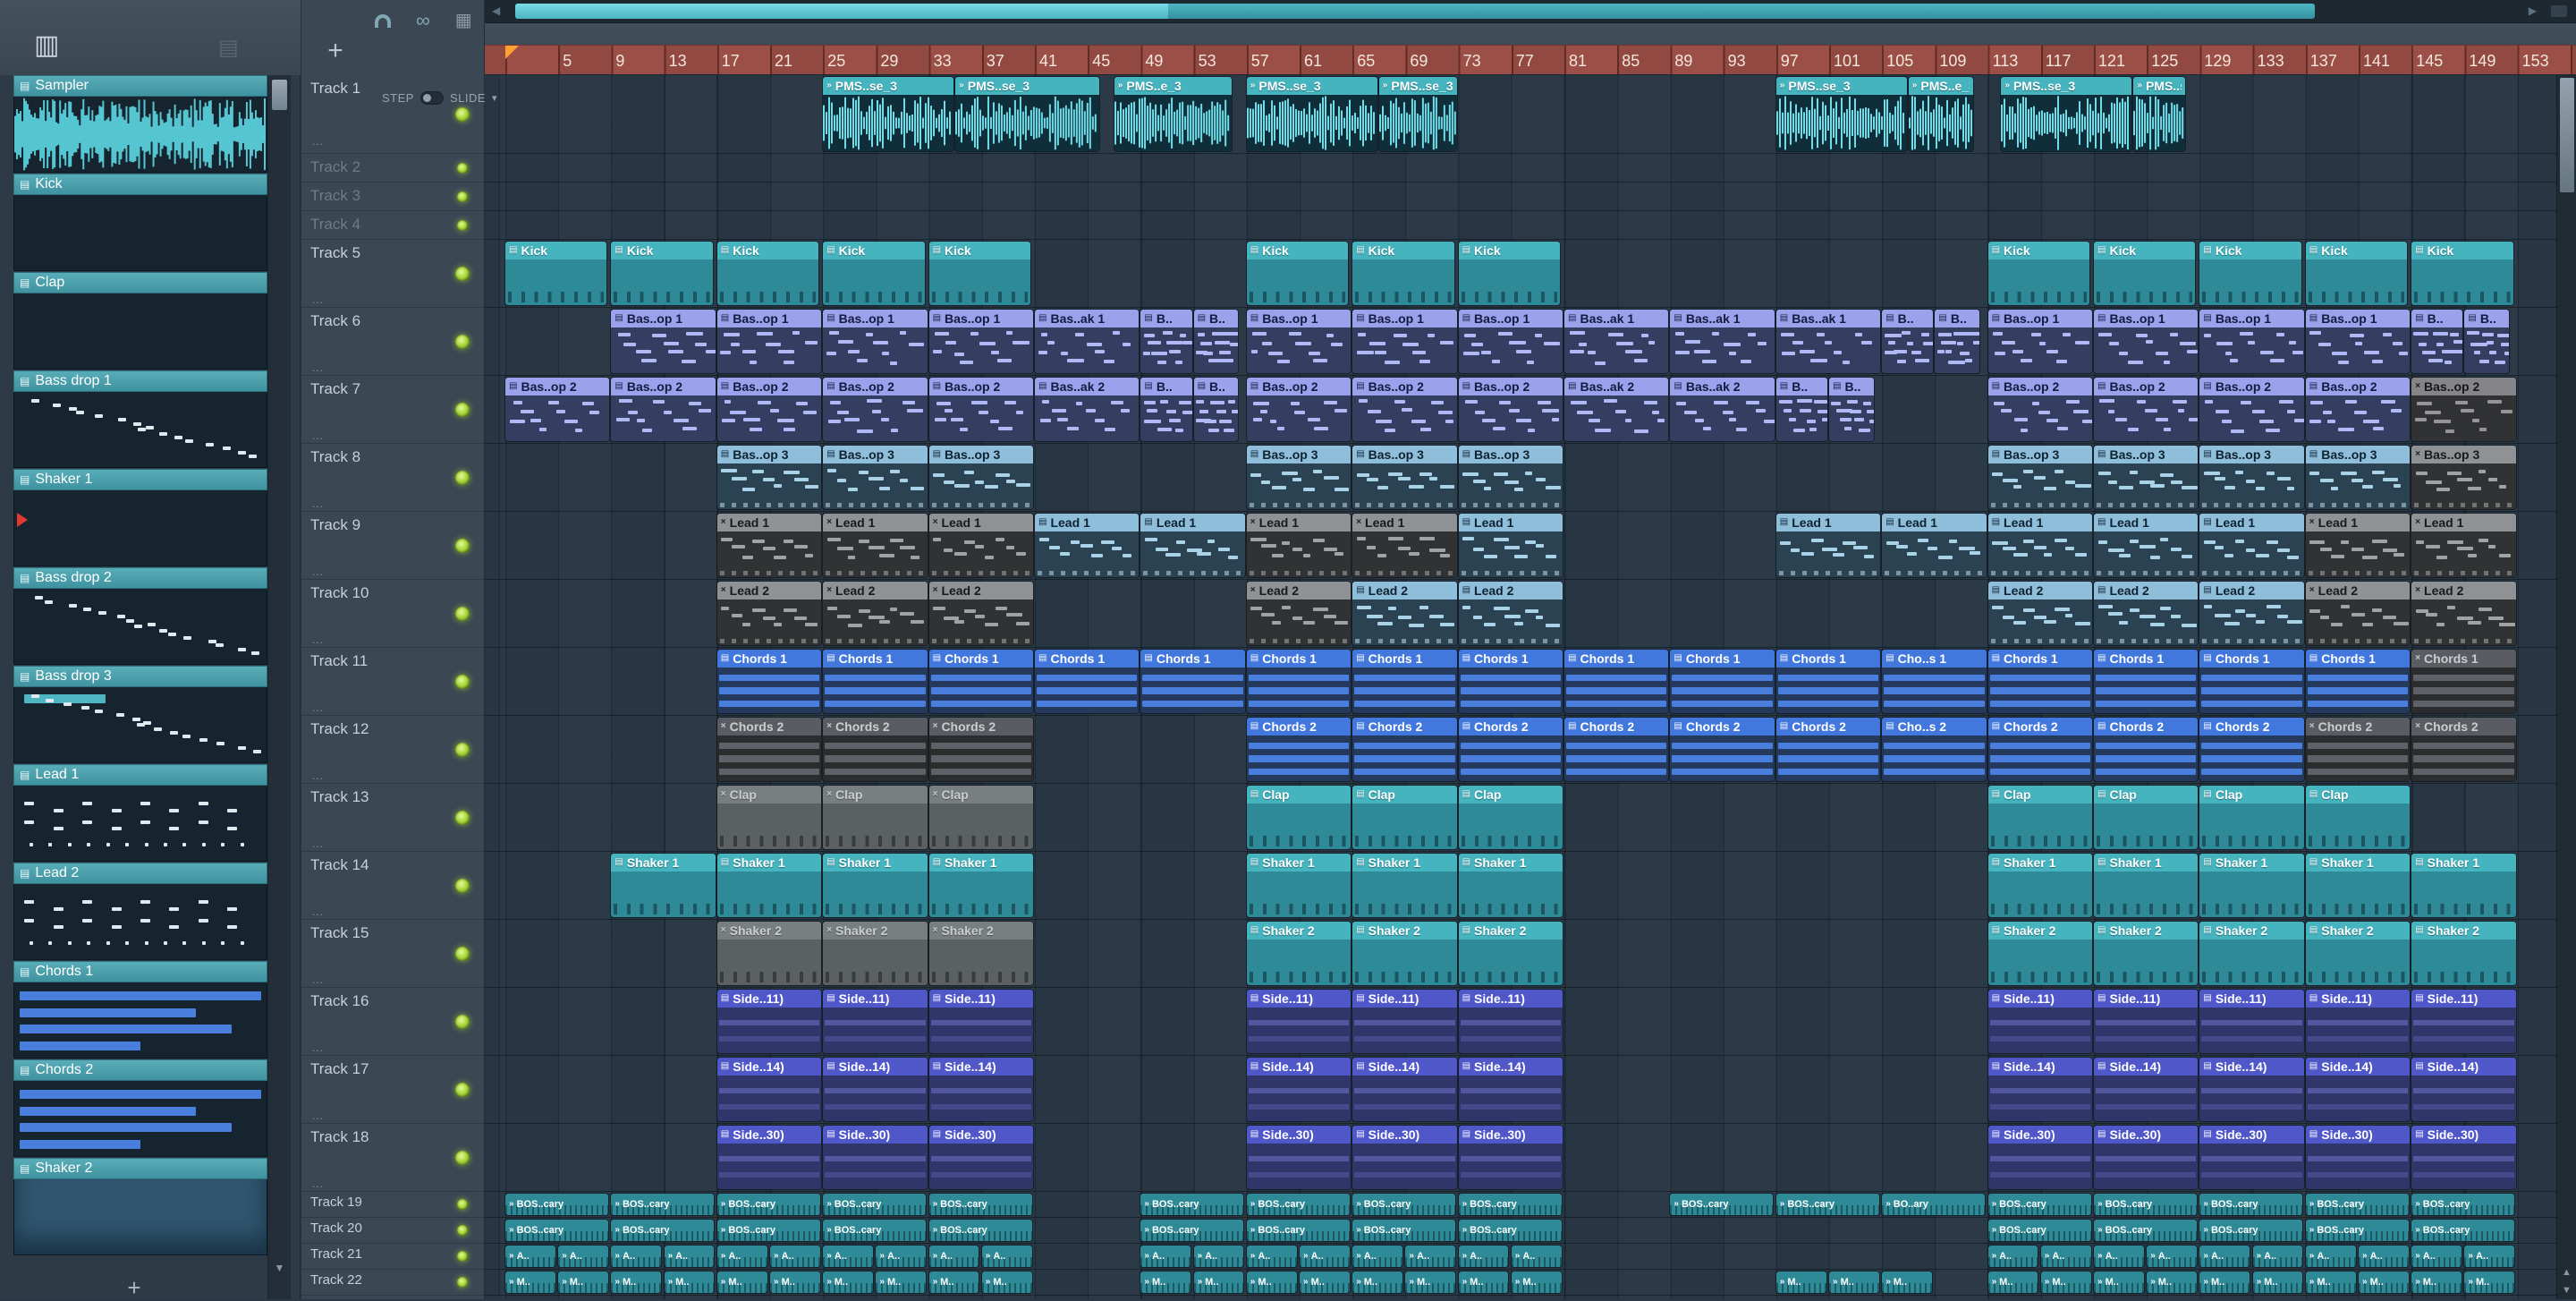 The image size is (2576, 1301). What do you see at coordinates (140, 321) in the screenshot?
I see `pattern-item-clap: ▤ Clap` at bounding box center [140, 321].